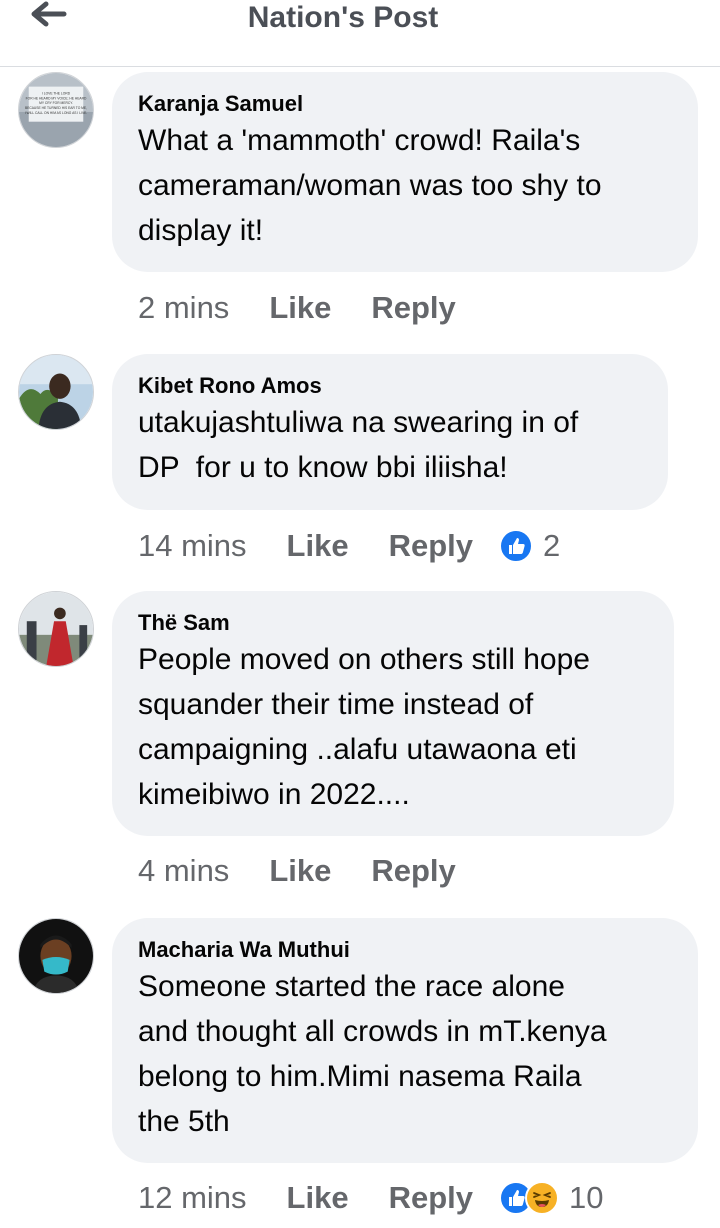  What do you see at coordinates (56, 98) in the screenshot?
I see `avatar-caption-line: FOR HE HEARD MY VOICE; HE HEARD` at bounding box center [56, 98].